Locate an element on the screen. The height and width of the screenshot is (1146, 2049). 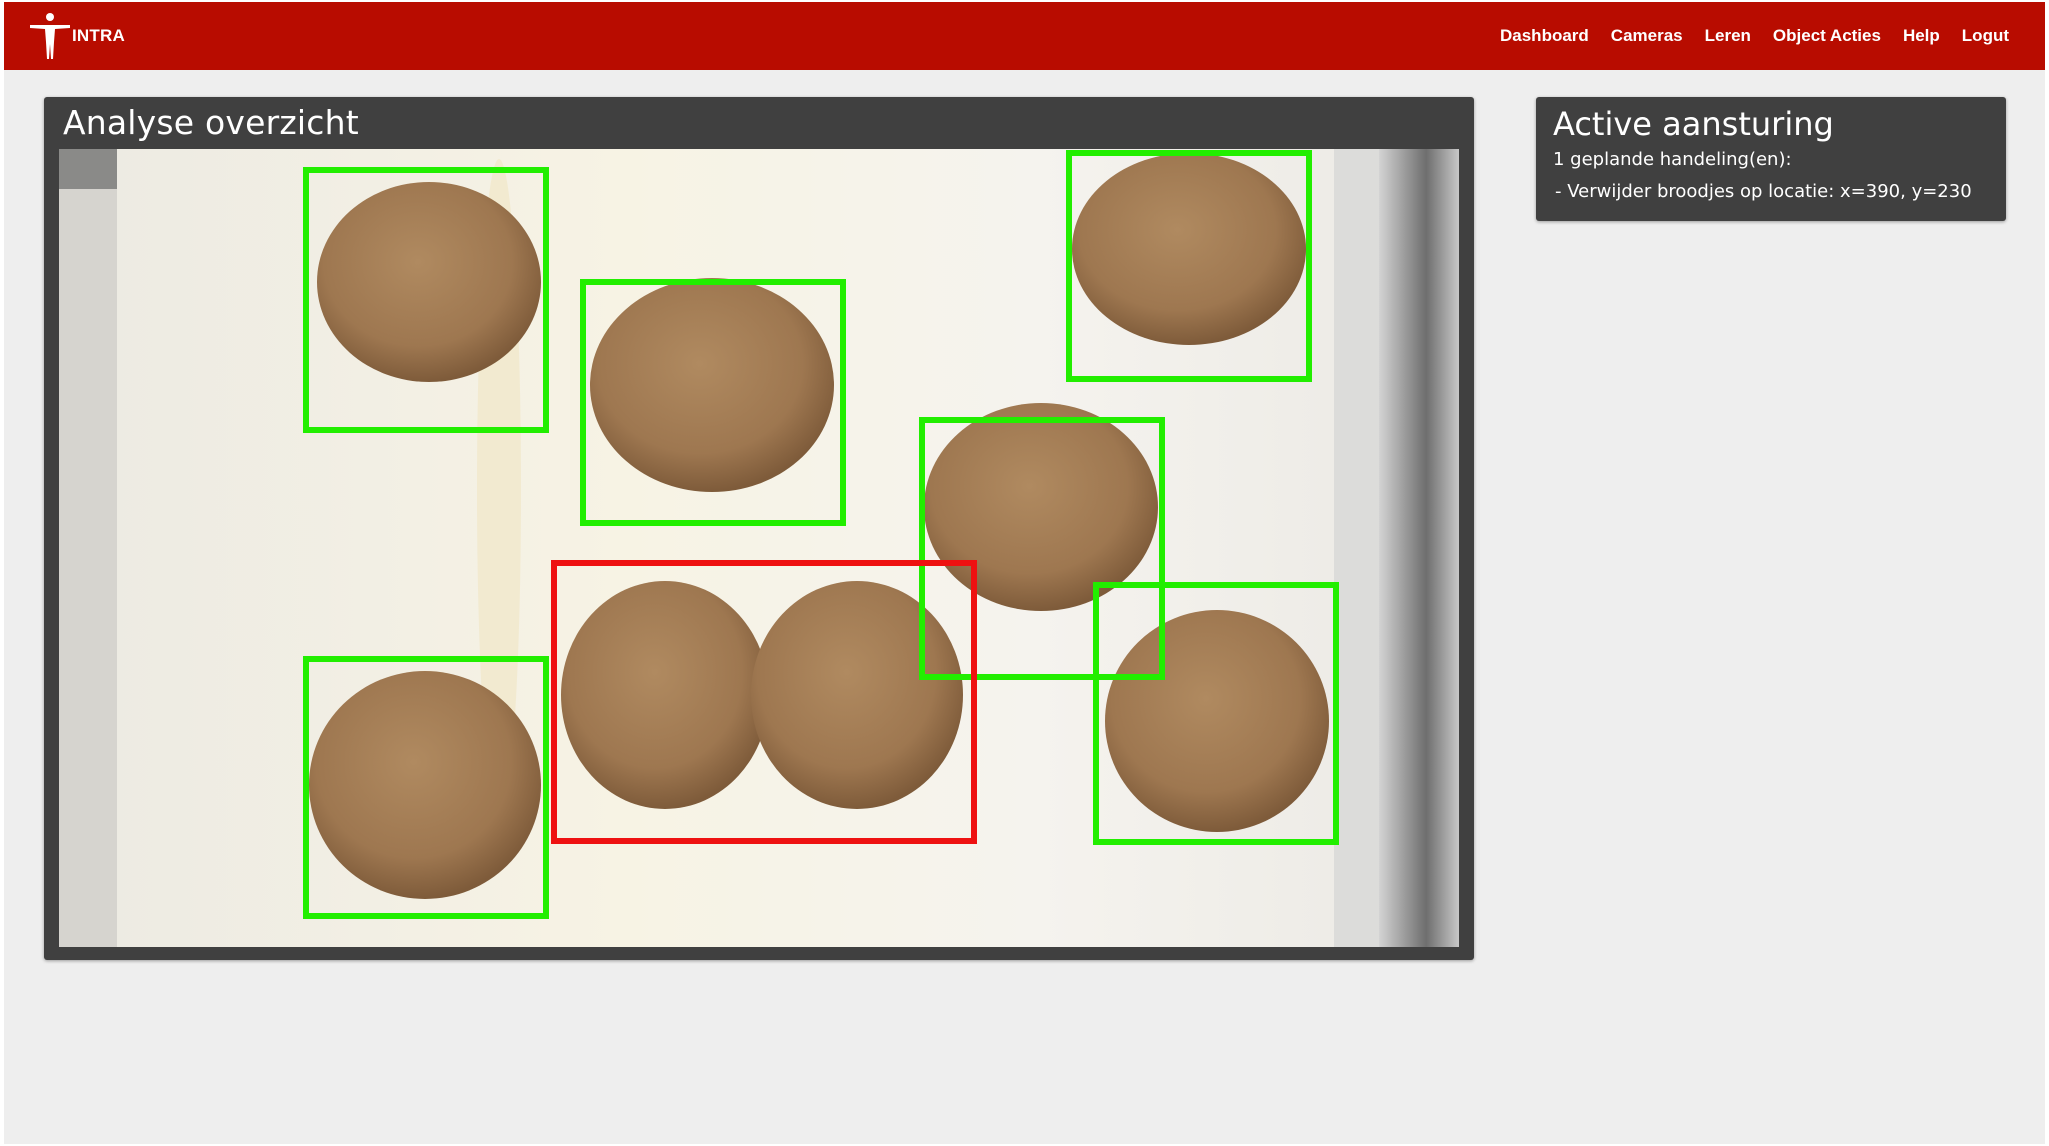
nav-link-leren: Leren is located at coordinates (1728, 36).